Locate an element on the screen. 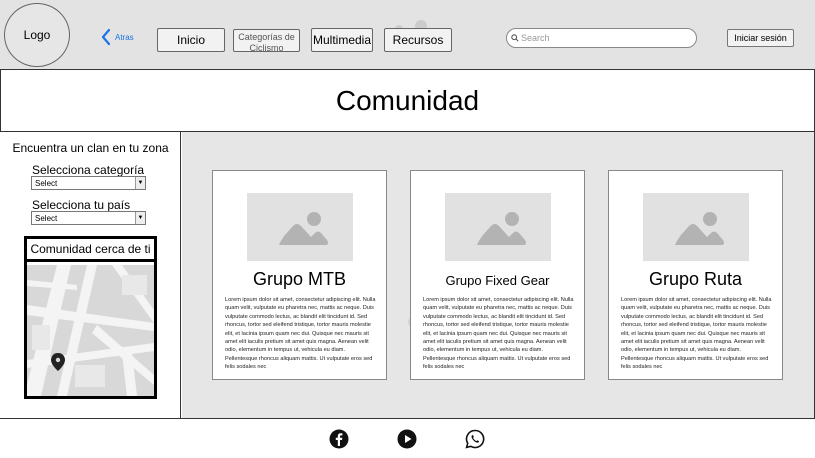 The height and width of the screenshot is (458, 815). youtube-icon is located at coordinates (407, 439).